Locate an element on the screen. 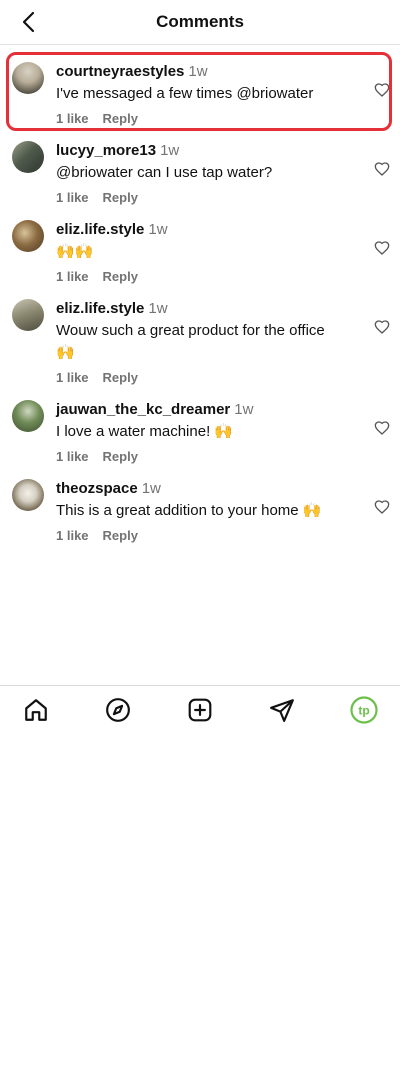 This screenshot has width=400, height=1080. comment-text: I love a water machine! 🙌 is located at coordinates (145, 431).